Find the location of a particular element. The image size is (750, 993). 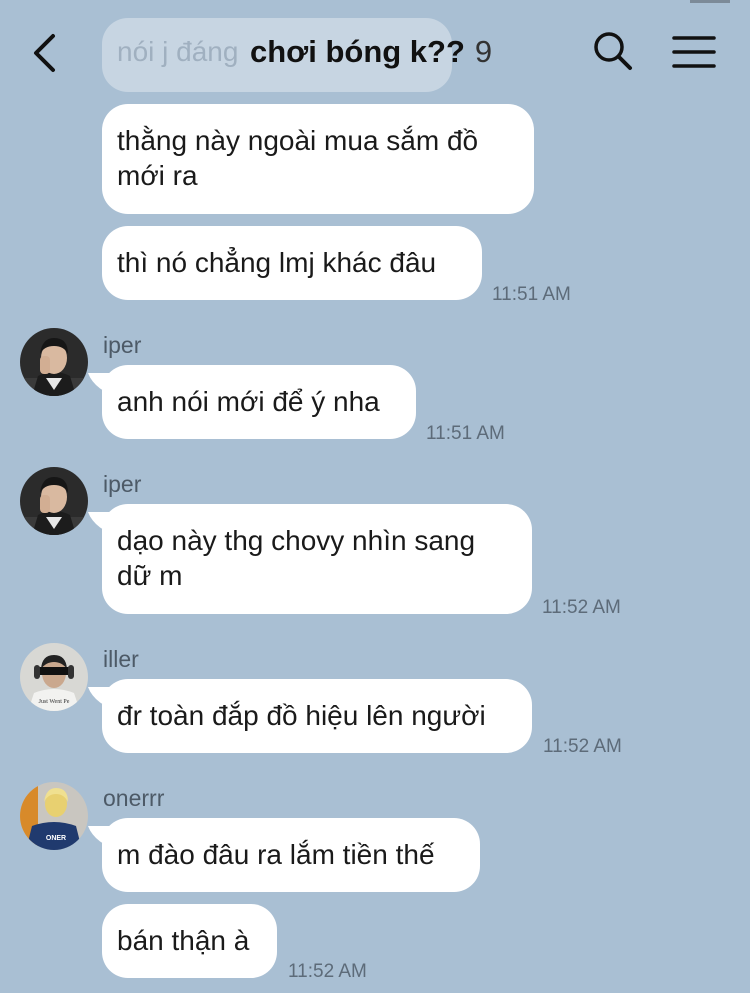

message-line: thằng này ngoài mua sắm đồ is located at coordinates (298, 140).